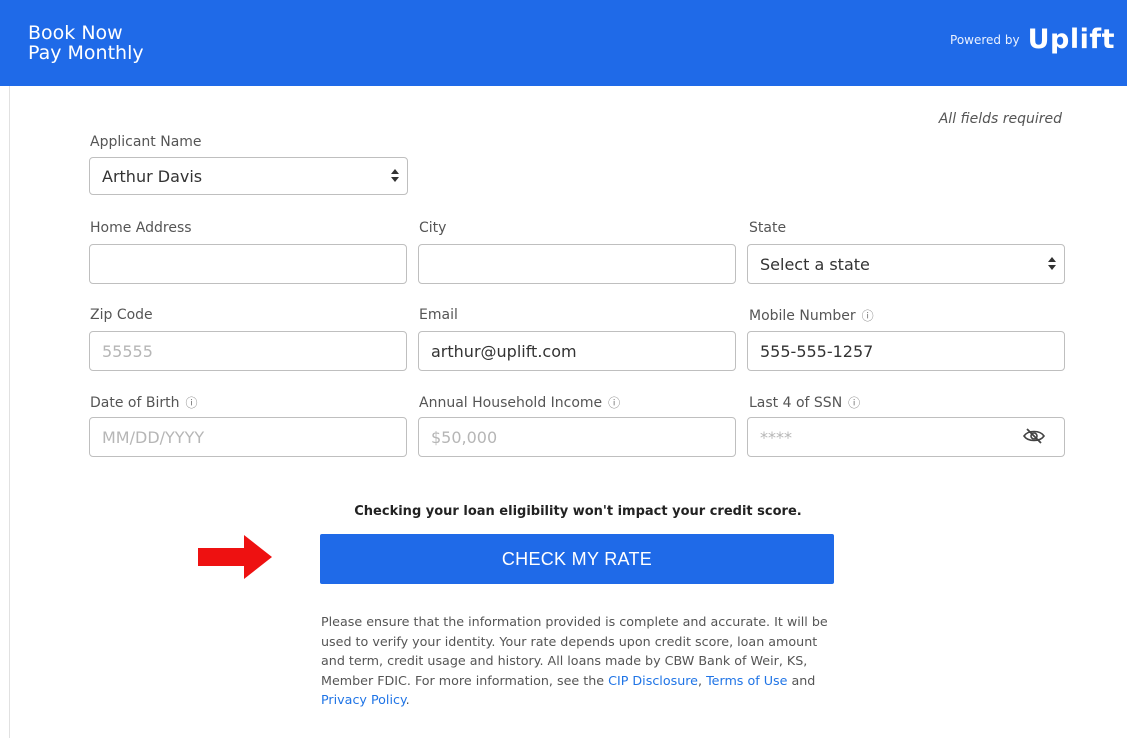  I want to click on all-fields-required-note: All fields required, so click(1000, 119).